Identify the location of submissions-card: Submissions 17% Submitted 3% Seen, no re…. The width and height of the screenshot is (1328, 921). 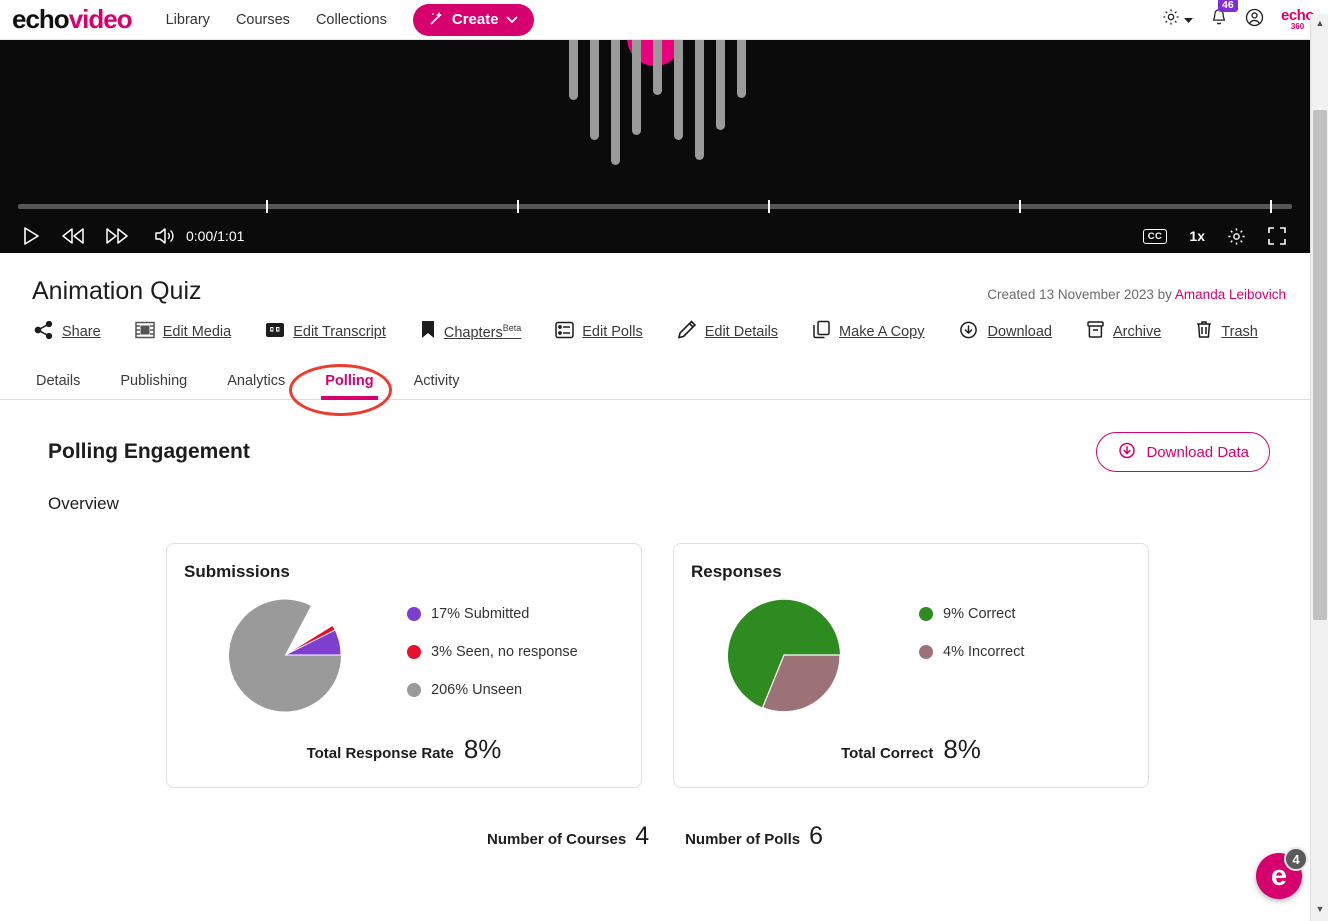
(404, 665).